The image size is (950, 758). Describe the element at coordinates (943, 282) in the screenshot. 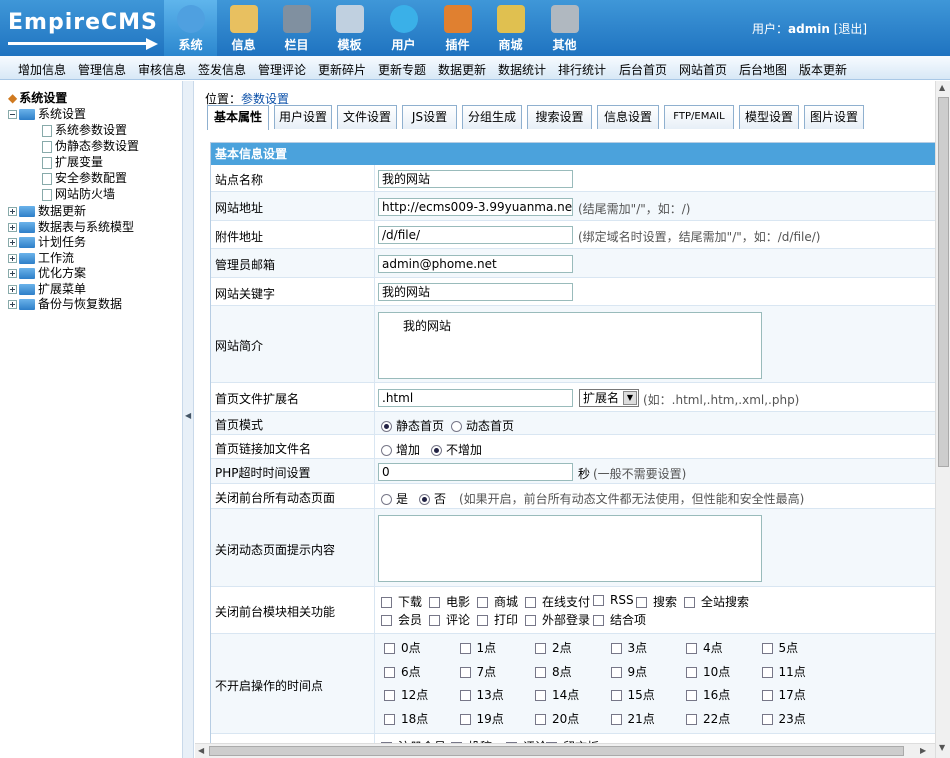

I see `scroll-thumb` at that location.